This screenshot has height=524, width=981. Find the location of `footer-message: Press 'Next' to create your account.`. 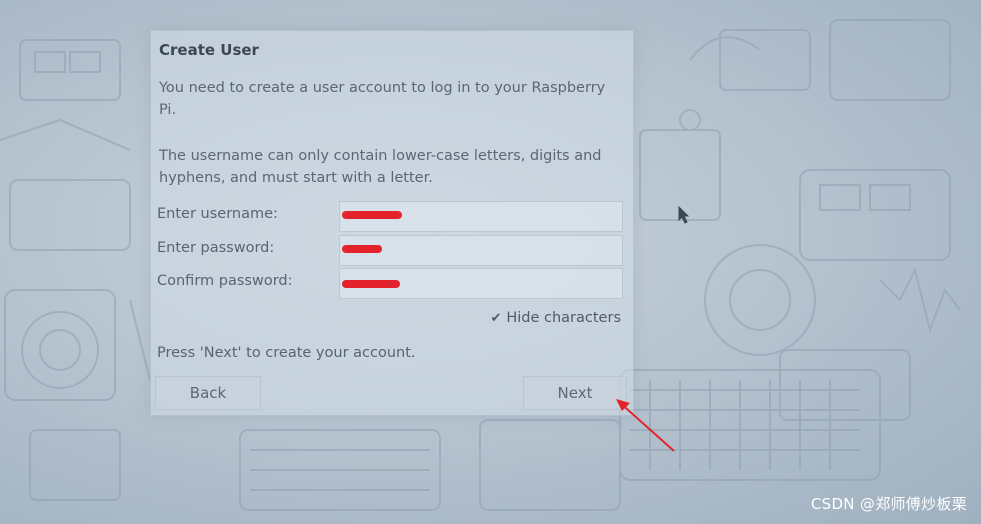

footer-message: Press 'Next' to create your account. is located at coordinates (286, 353).